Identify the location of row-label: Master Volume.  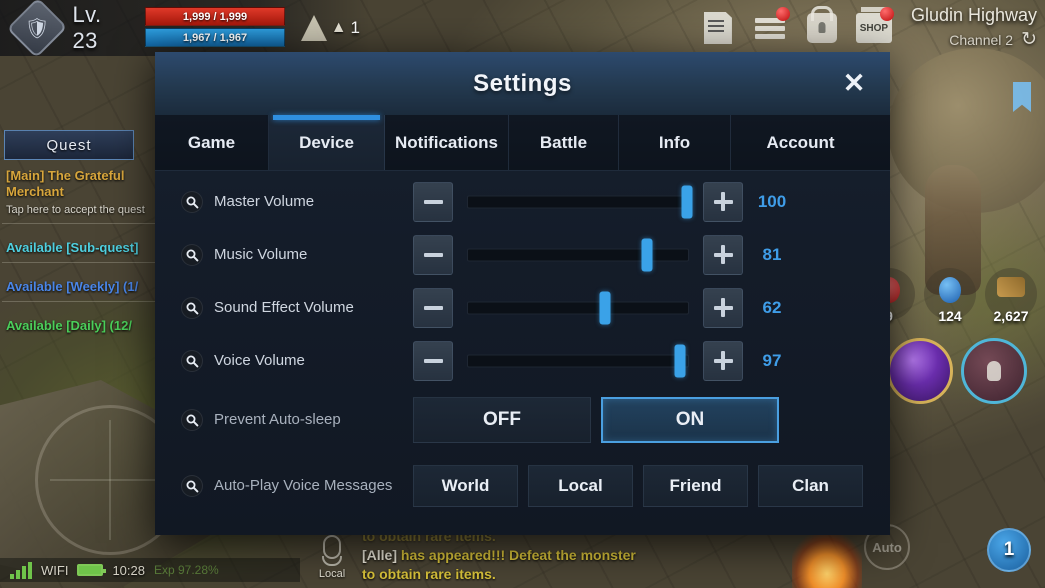
(297, 201).